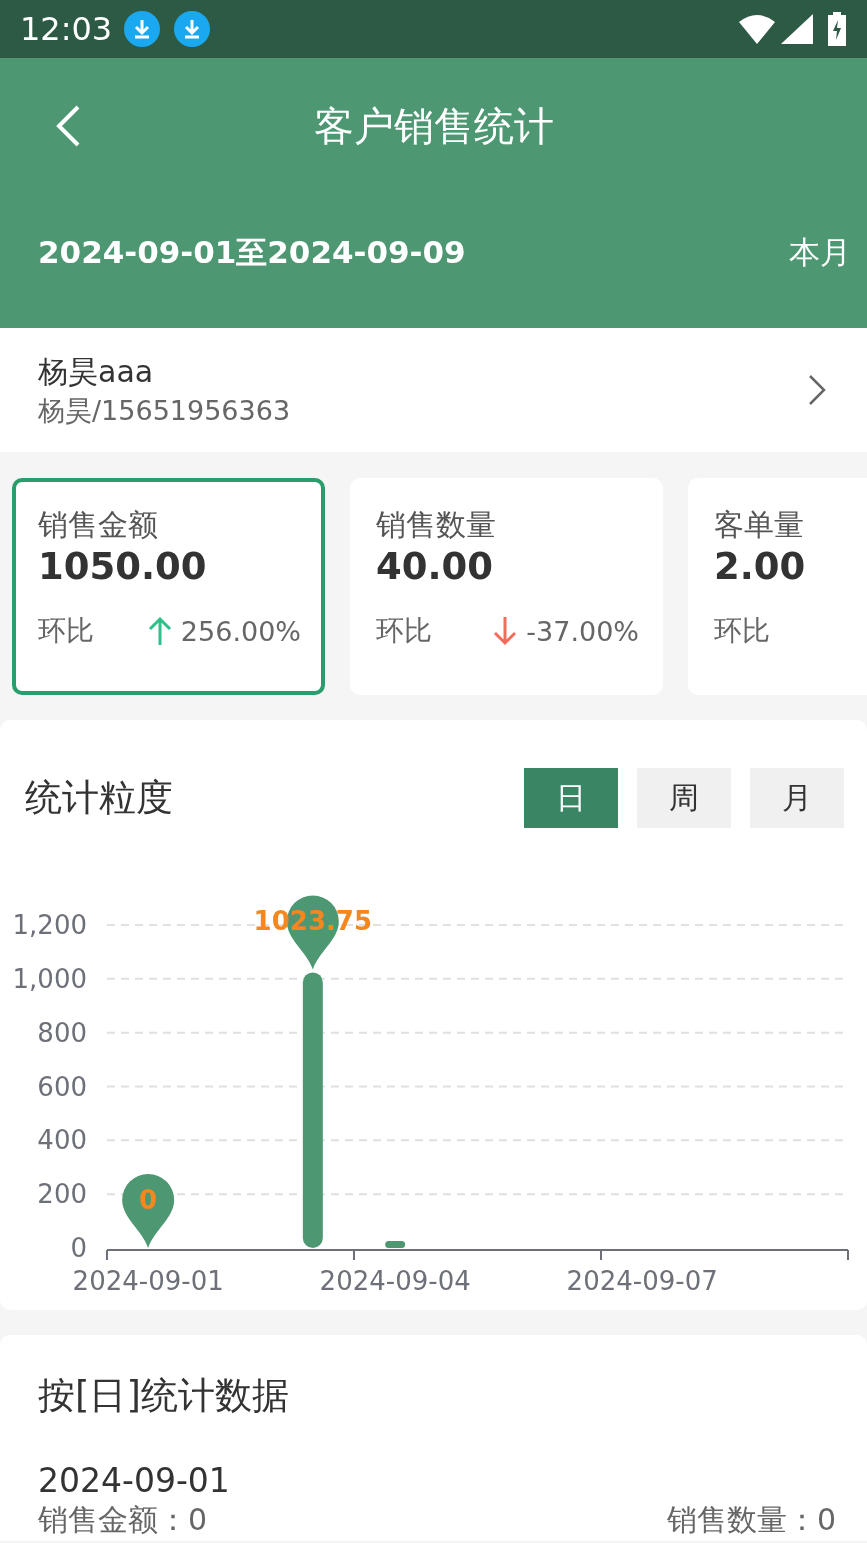 Image resolution: width=867 pixels, height=1543 pixels. I want to click on arrow-up-icon, so click(159, 631).